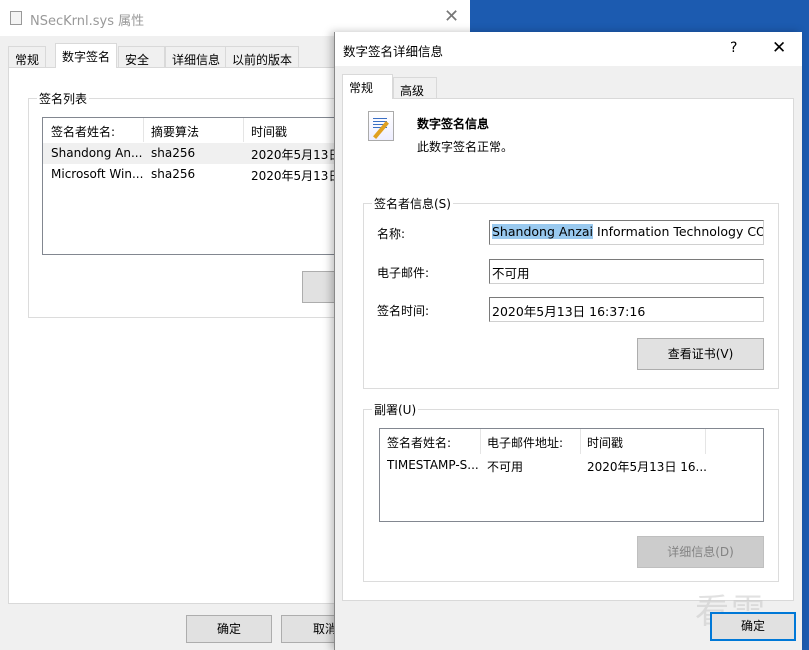 This screenshot has width=809, height=650. What do you see at coordinates (175, 131) in the screenshot?
I see `column-header: 摘要算法` at bounding box center [175, 131].